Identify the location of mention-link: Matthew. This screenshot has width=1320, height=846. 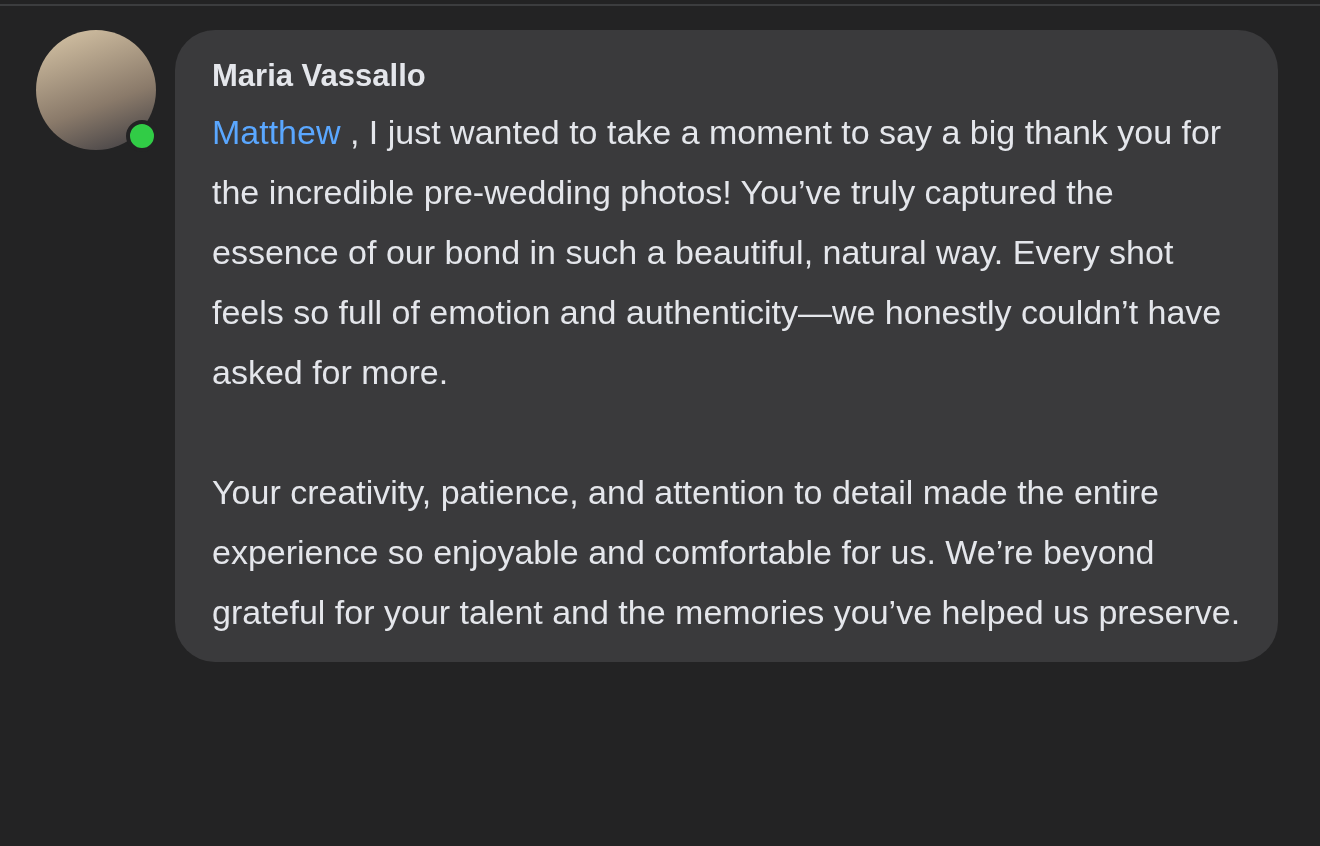
(276, 132).